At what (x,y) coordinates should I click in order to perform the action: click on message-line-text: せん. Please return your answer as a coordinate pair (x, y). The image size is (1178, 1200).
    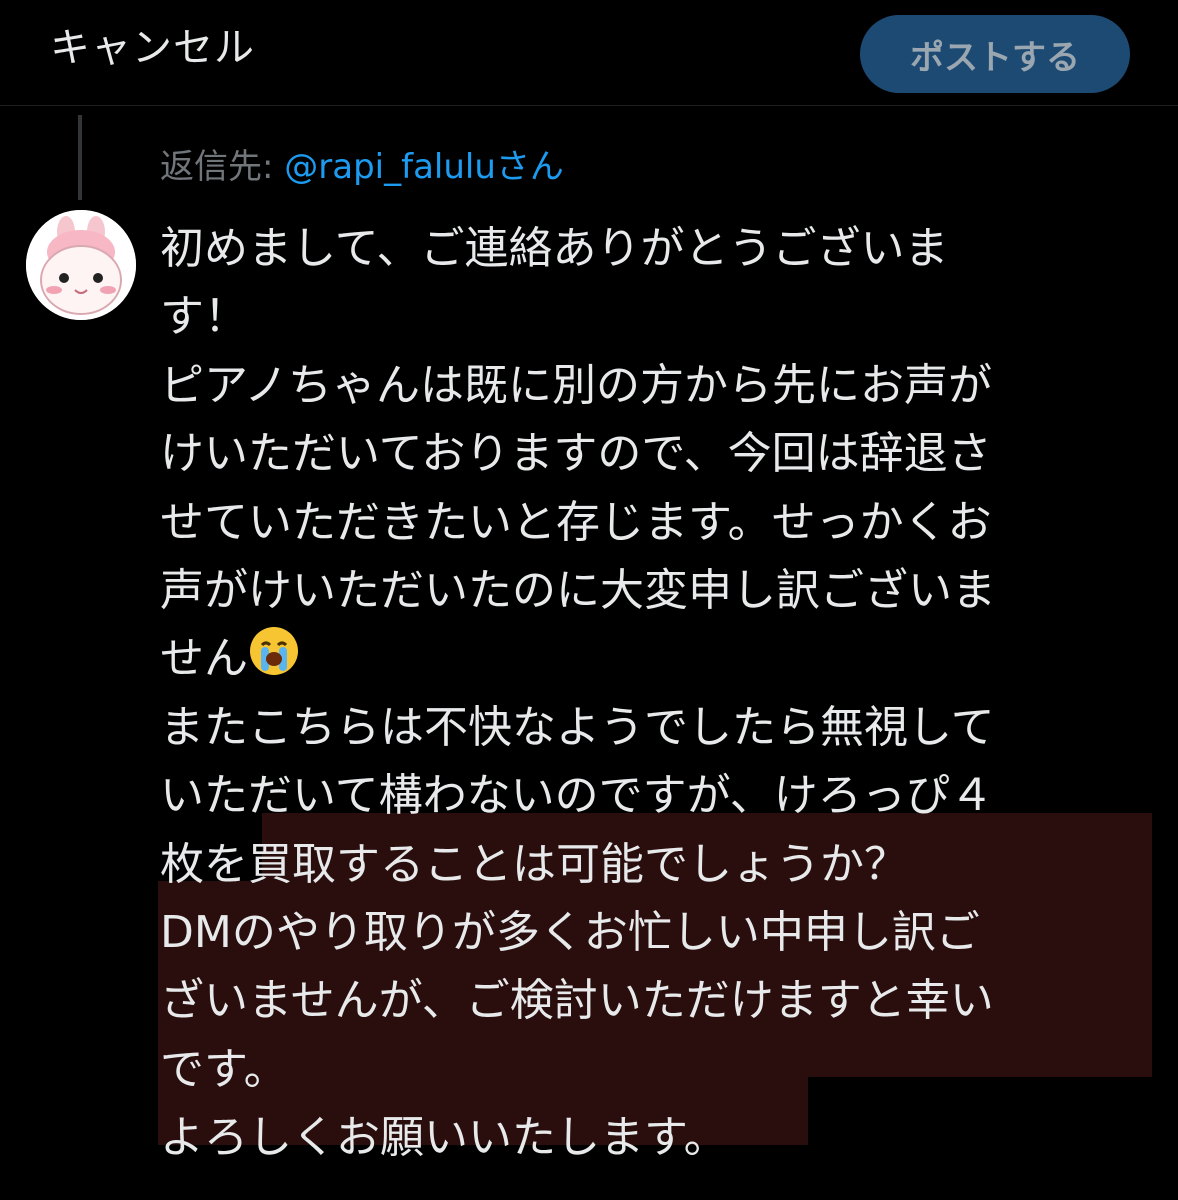
    Looking at the image, I should click on (204, 659).